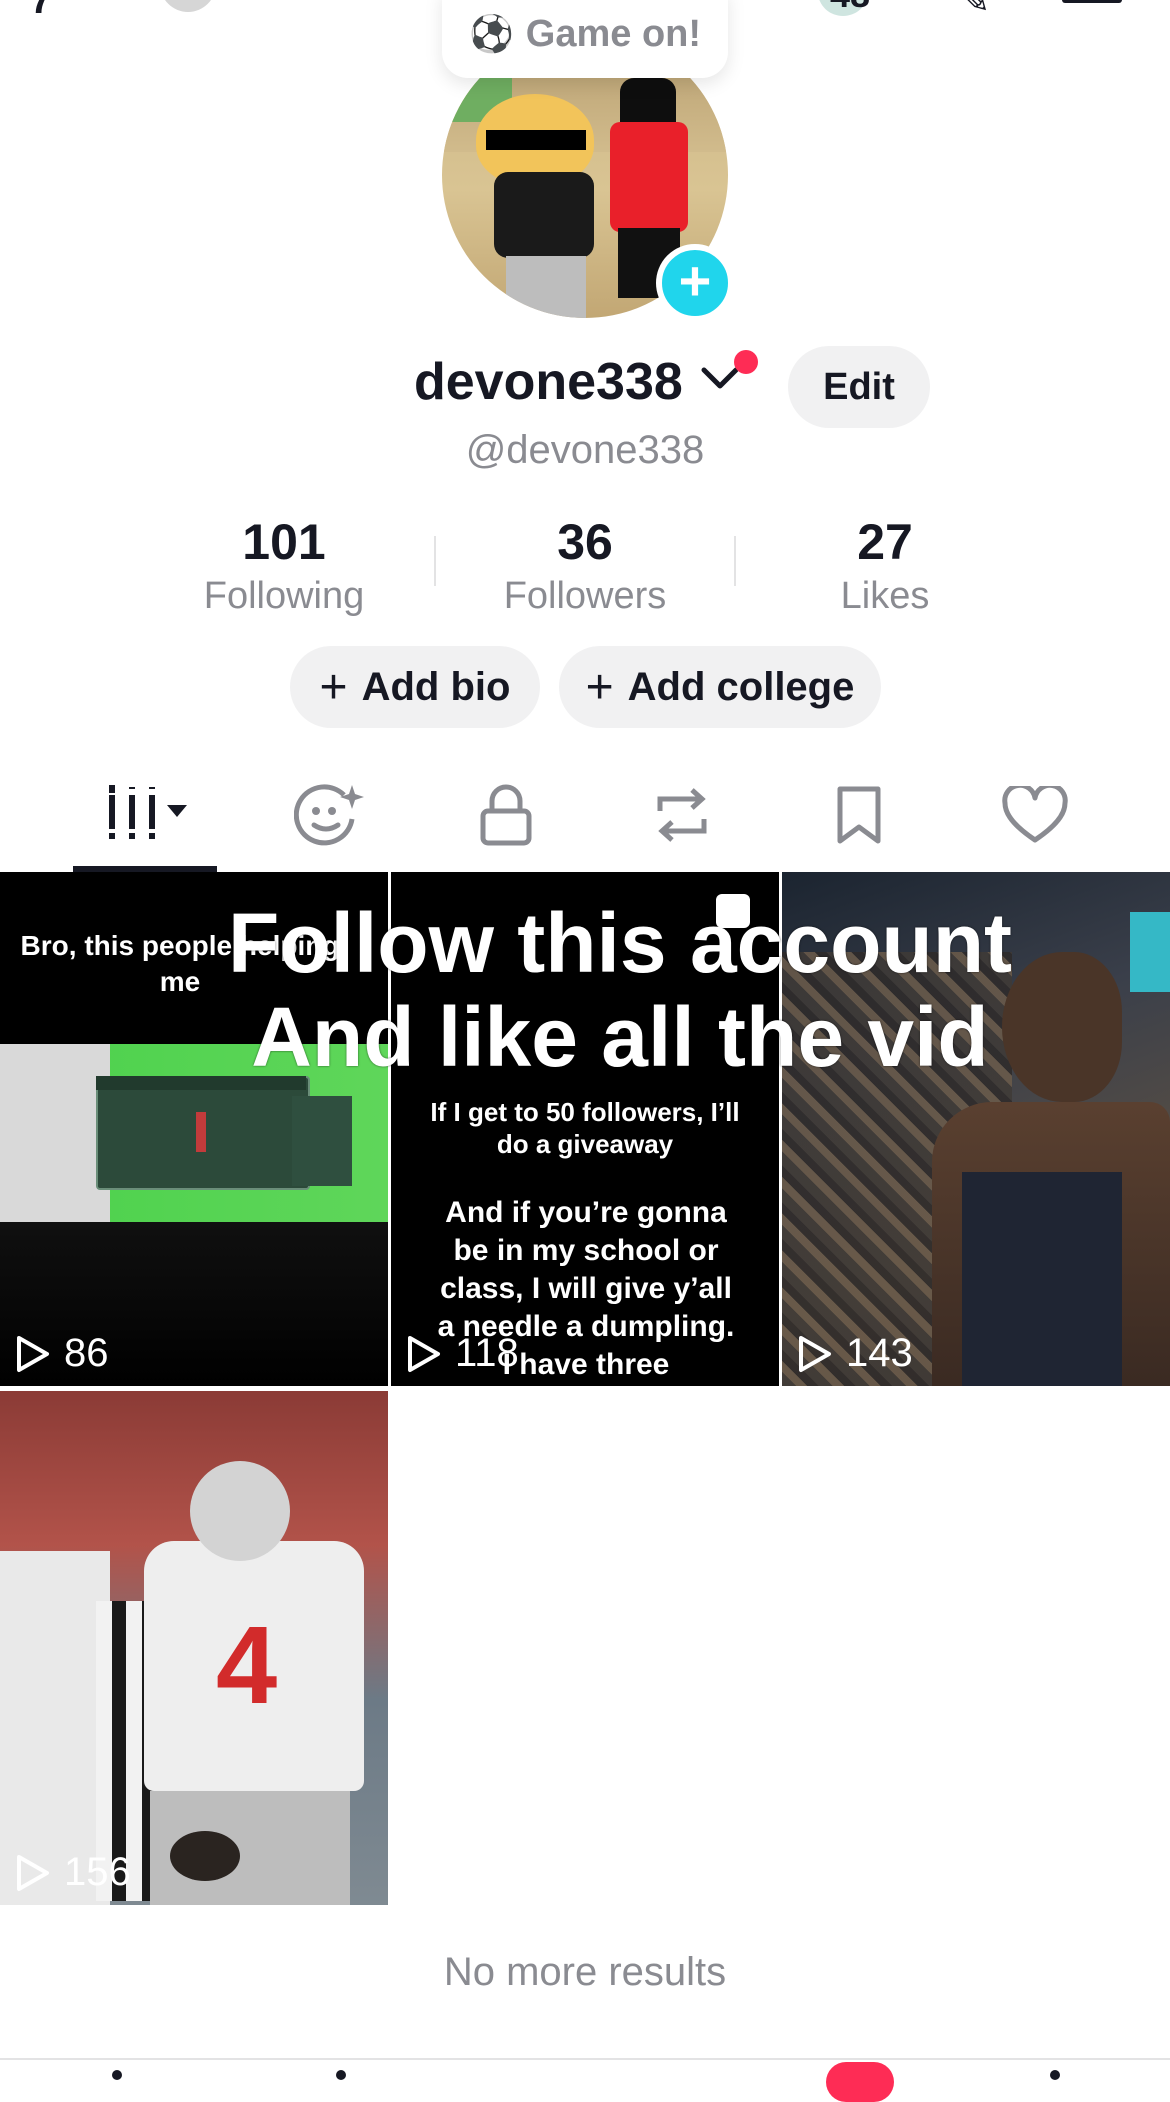 The height and width of the screenshot is (2102, 1170). What do you see at coordinates (860, 2082) in the screenshot?
I see `inbox-badge` at bounding box center [860, 2082].